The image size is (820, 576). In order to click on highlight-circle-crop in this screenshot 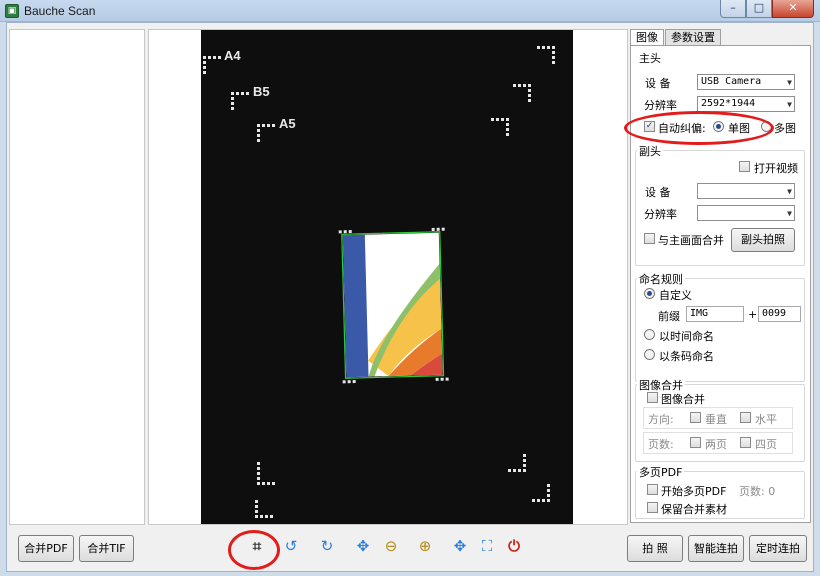, I will do `click(254, 550)`.